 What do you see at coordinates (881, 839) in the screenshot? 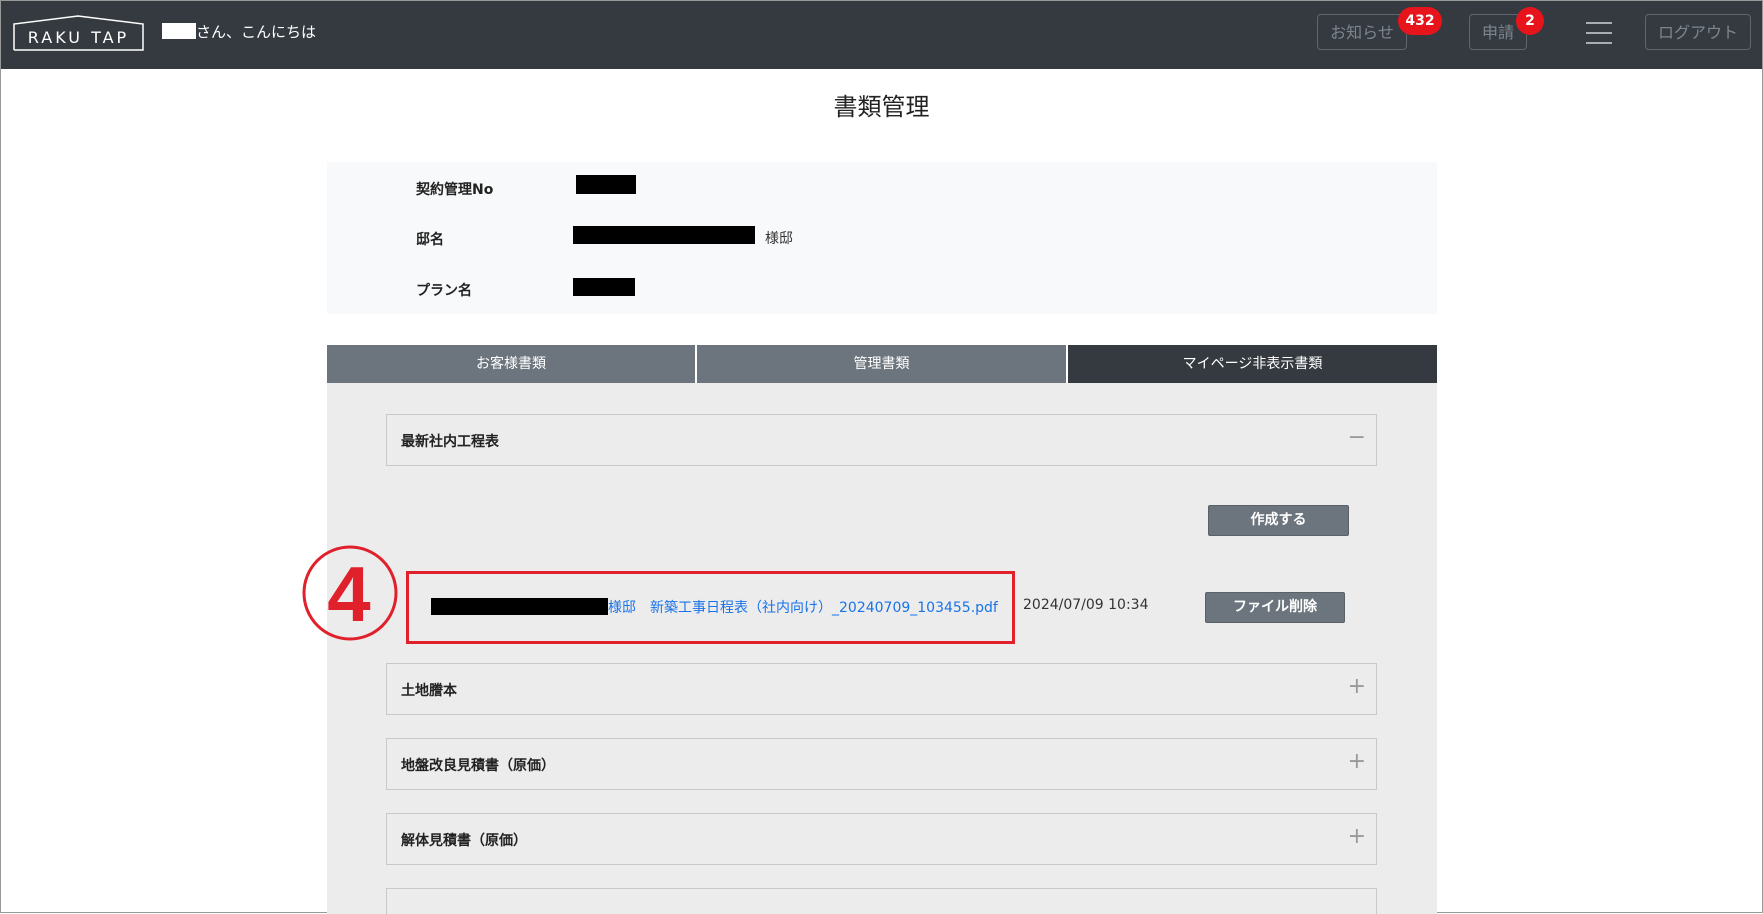
I see `accordion-demolition-estimate: 解体見積書（原価） +` at bounding box center [881, 839].